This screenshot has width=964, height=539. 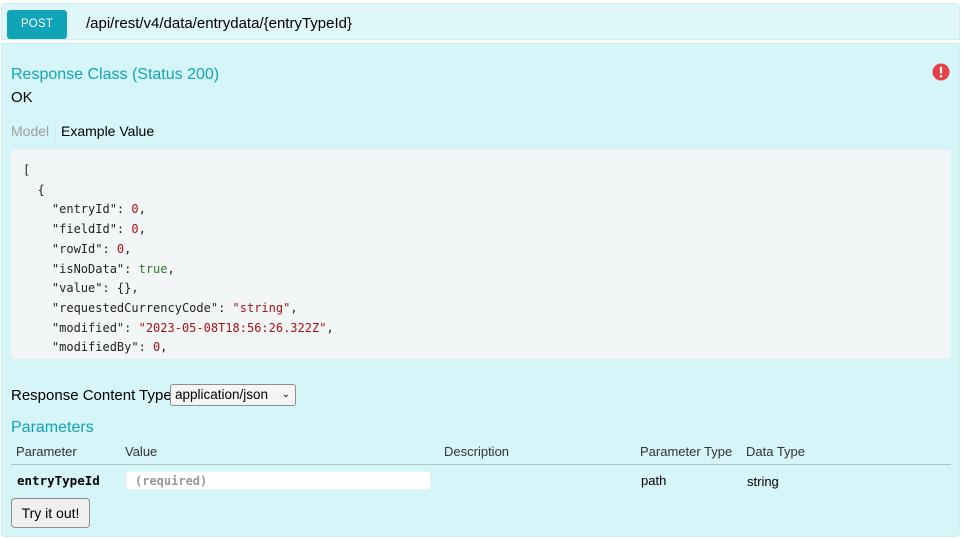 What do you see at coordinates (278, 480) in the screenshot?
I see `entry-type-id-input` at bounding box center [278, 480].